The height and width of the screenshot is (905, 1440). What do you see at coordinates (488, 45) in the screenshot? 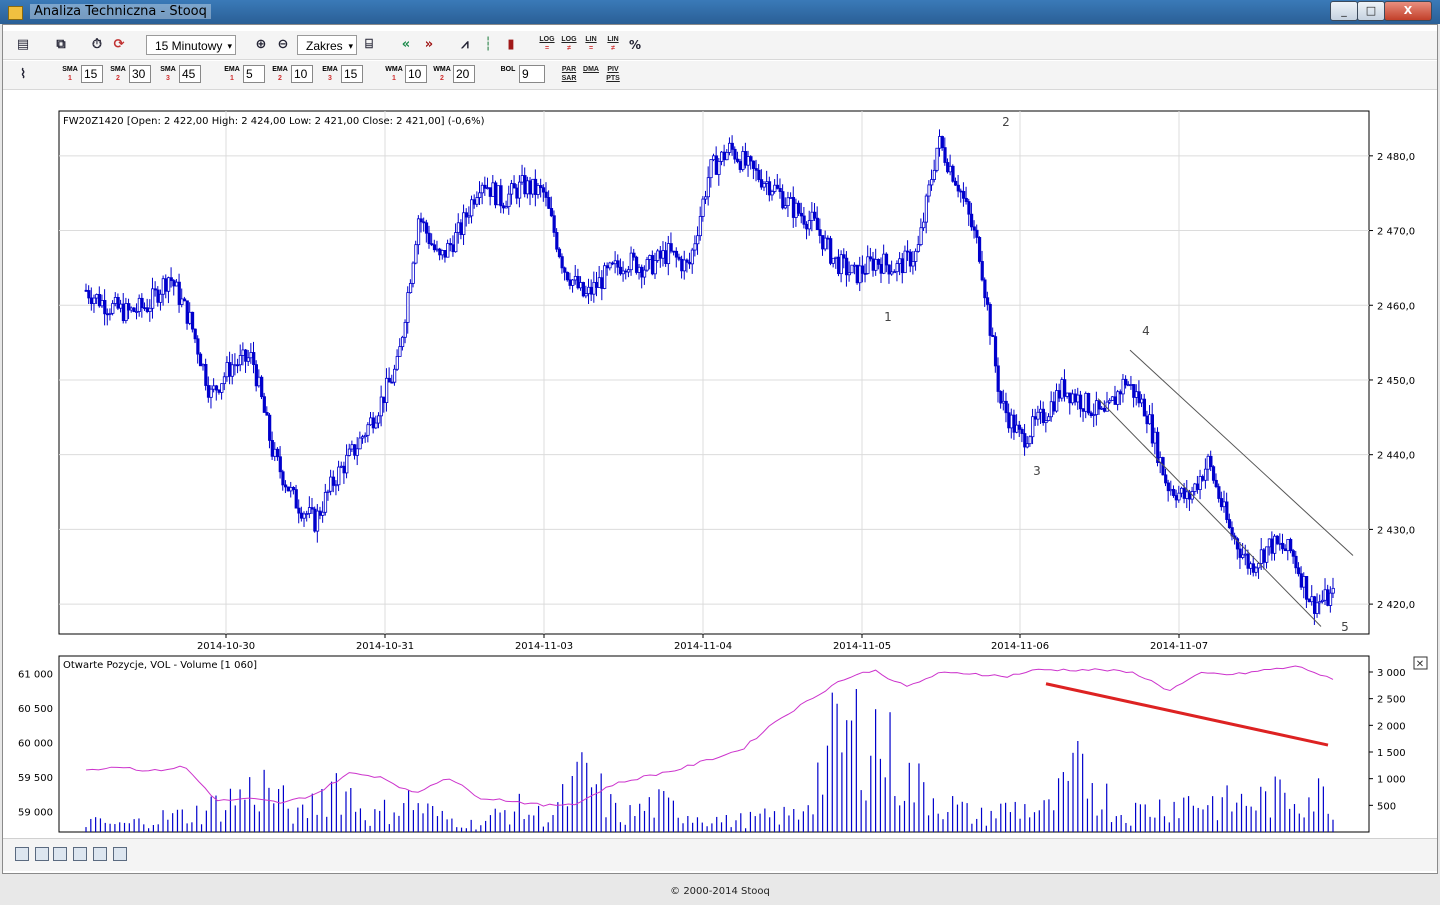
I see `ohlc-chart-icon: ┆` at bounding box center [488, 45].